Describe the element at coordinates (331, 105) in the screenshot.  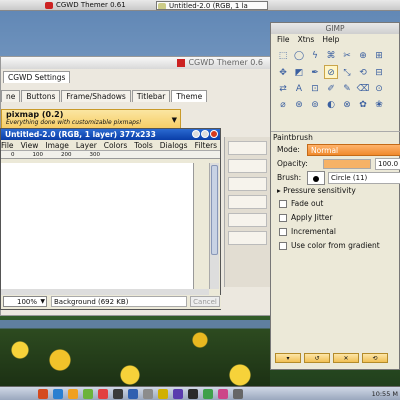
I see `tool-button: ◐` at that location.